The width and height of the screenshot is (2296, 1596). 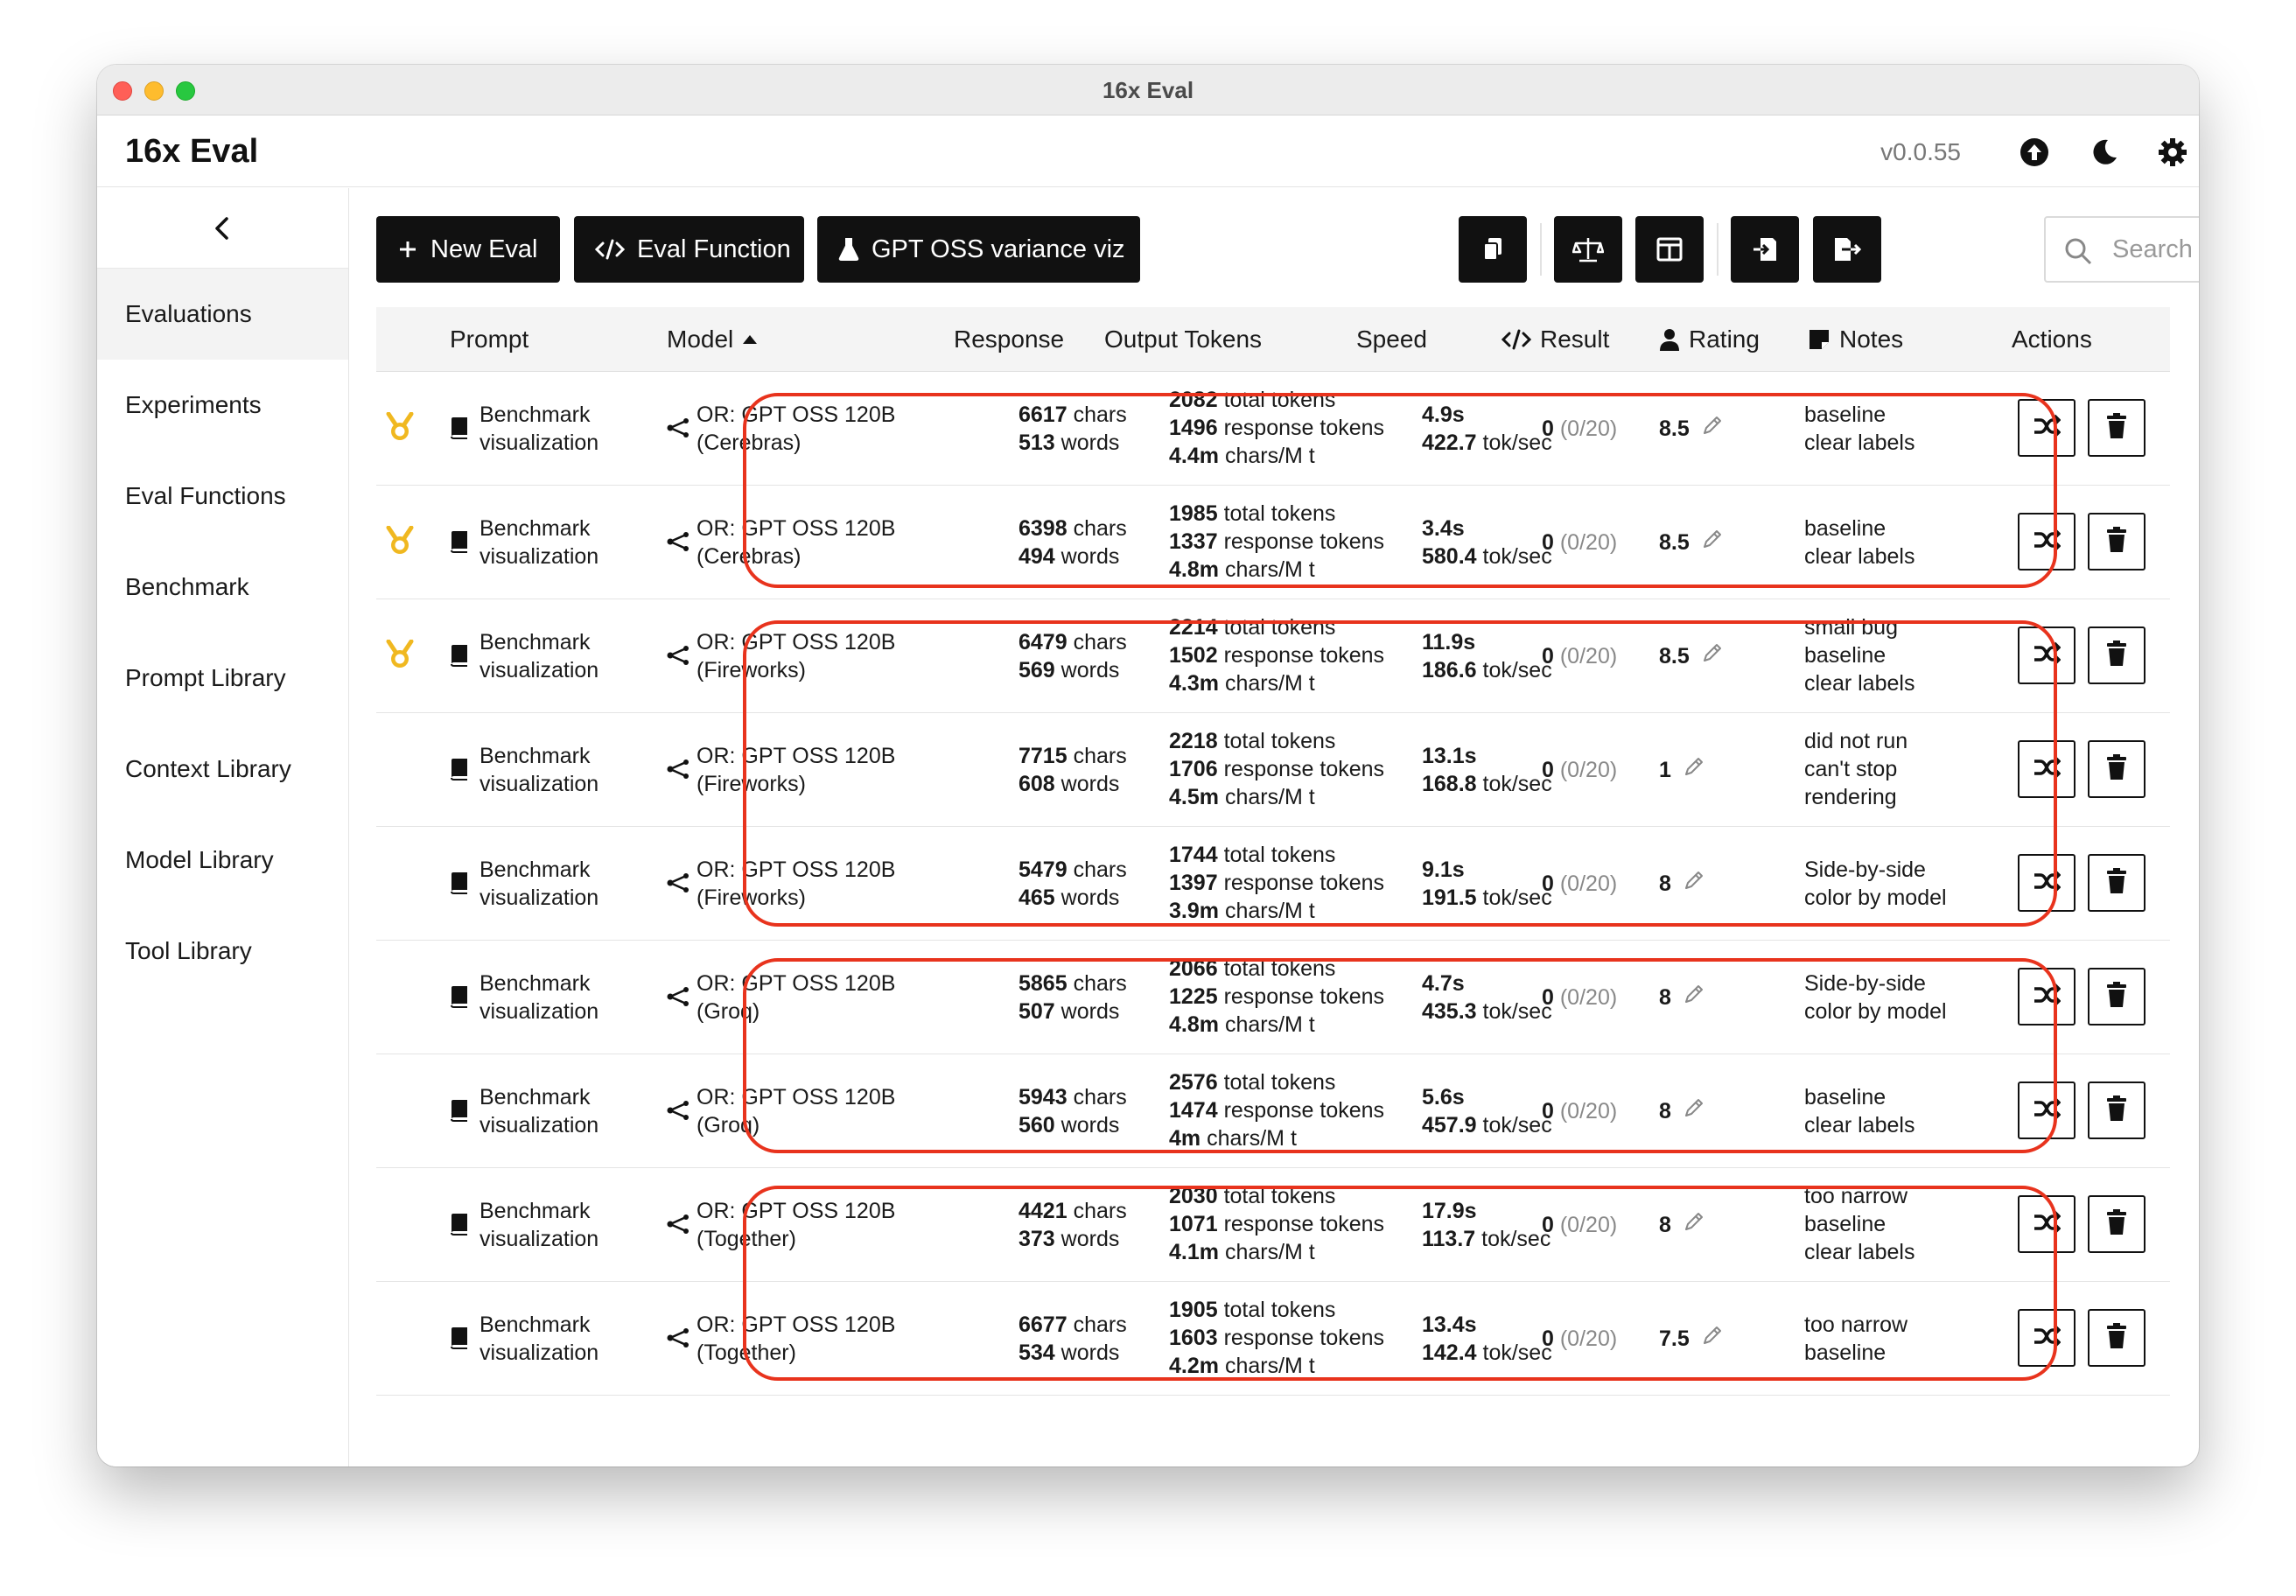 What do you see at coordinates (222, 951) in the screenshot?
I see `sidebar-item-tool-library: Tool Library` at bounding box center [222, 951].